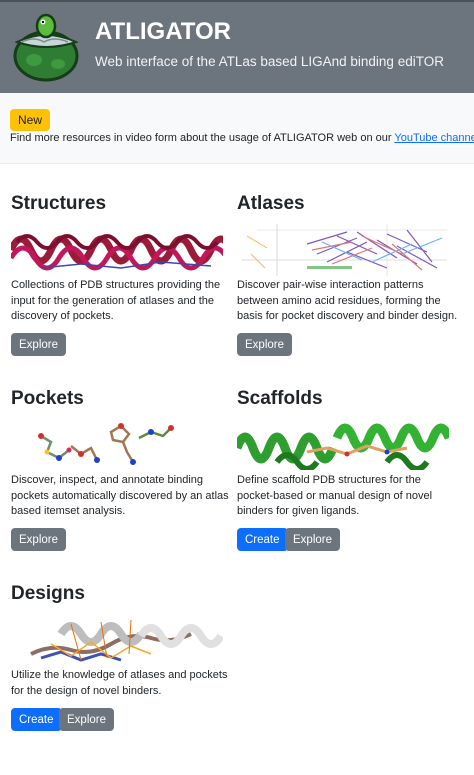 The image size is (474, 775). I want to click on designs-image, so click(117, 640).